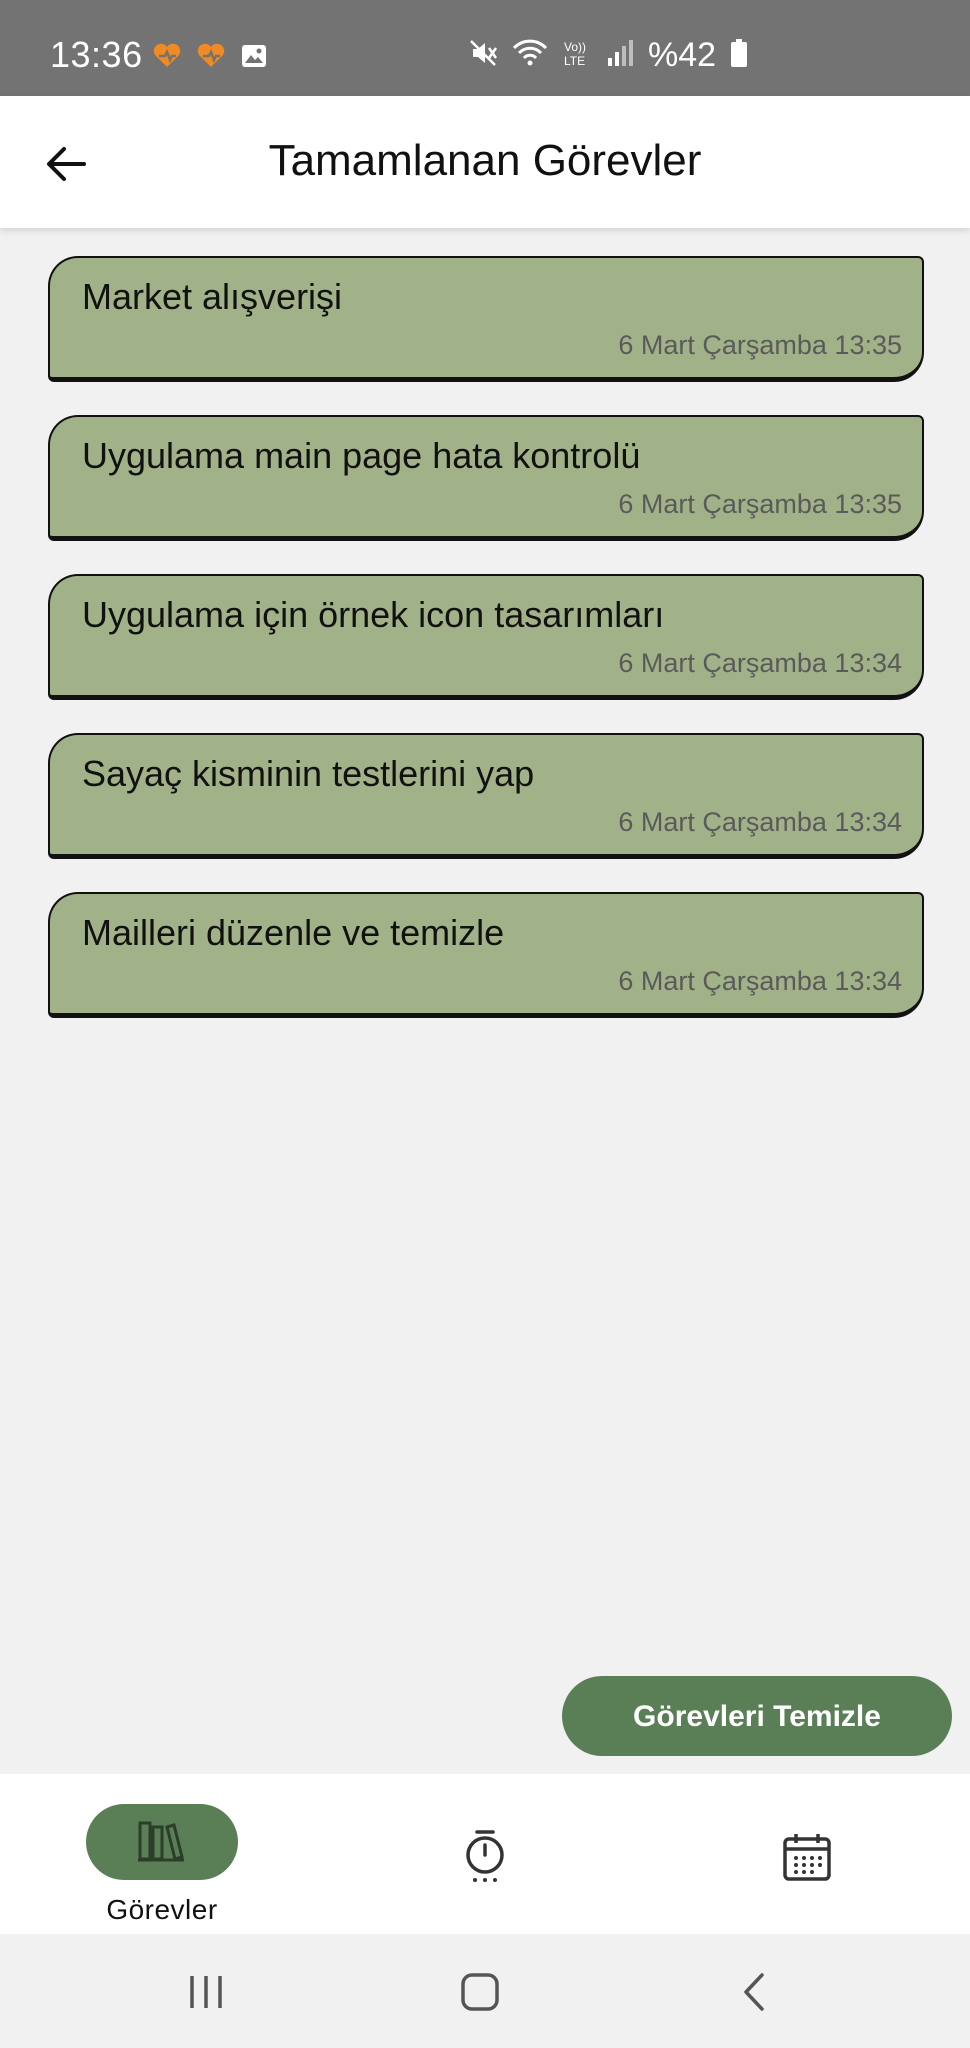 This screenshot has width=970, height=2048. I want to click on signal-icon, so click(620, 55).